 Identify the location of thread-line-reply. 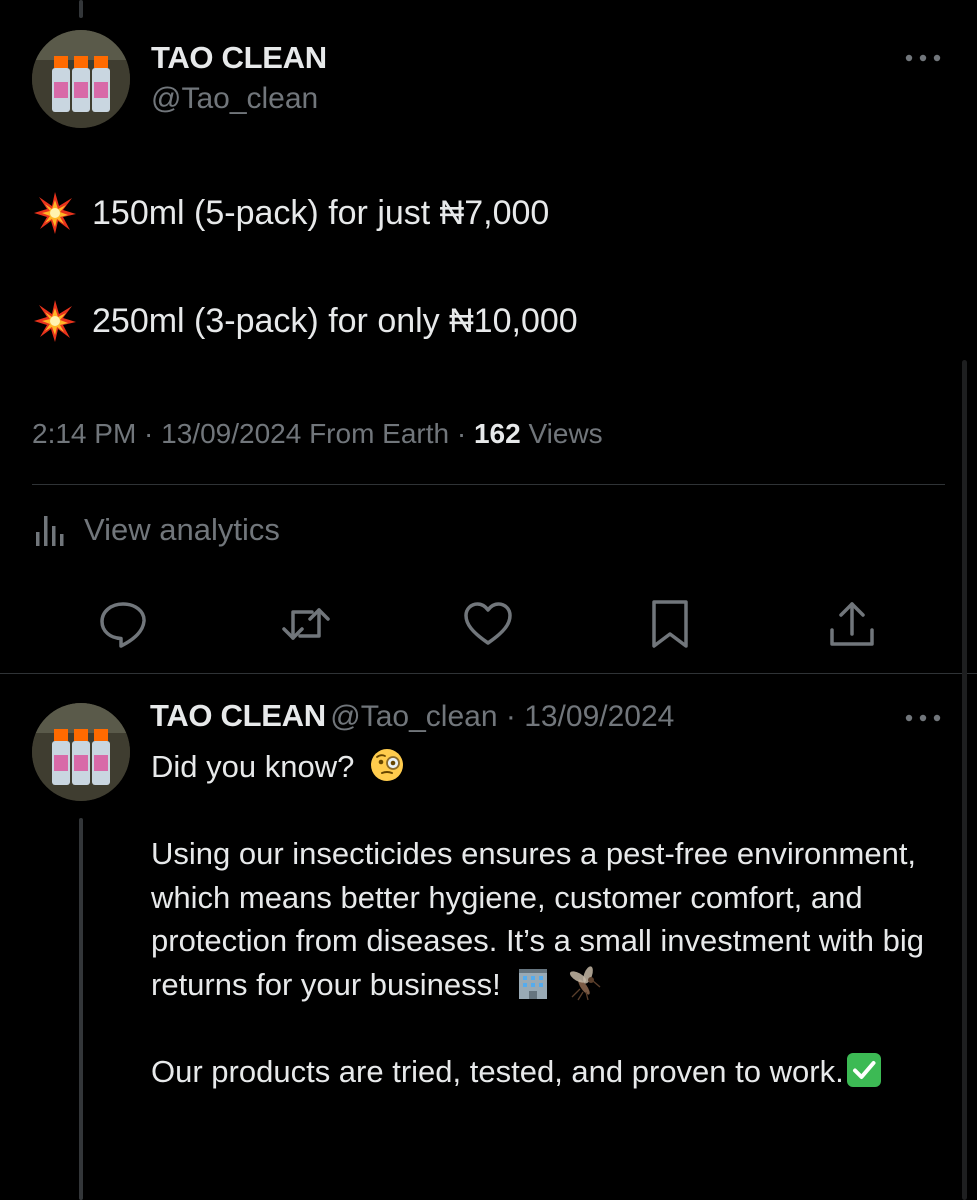
(81, 1009).